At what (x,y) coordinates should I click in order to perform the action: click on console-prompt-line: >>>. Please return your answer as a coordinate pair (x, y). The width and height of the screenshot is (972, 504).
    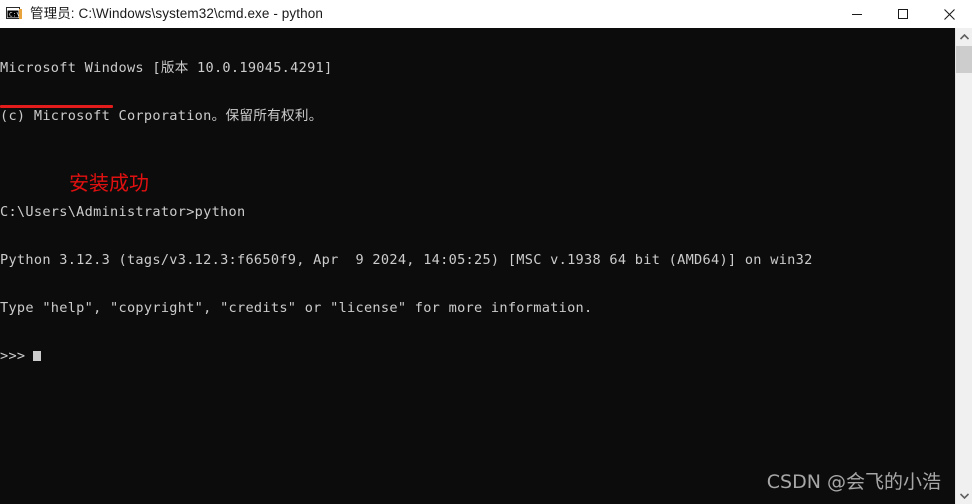
    Looking at the image, I should click on (406, 356).